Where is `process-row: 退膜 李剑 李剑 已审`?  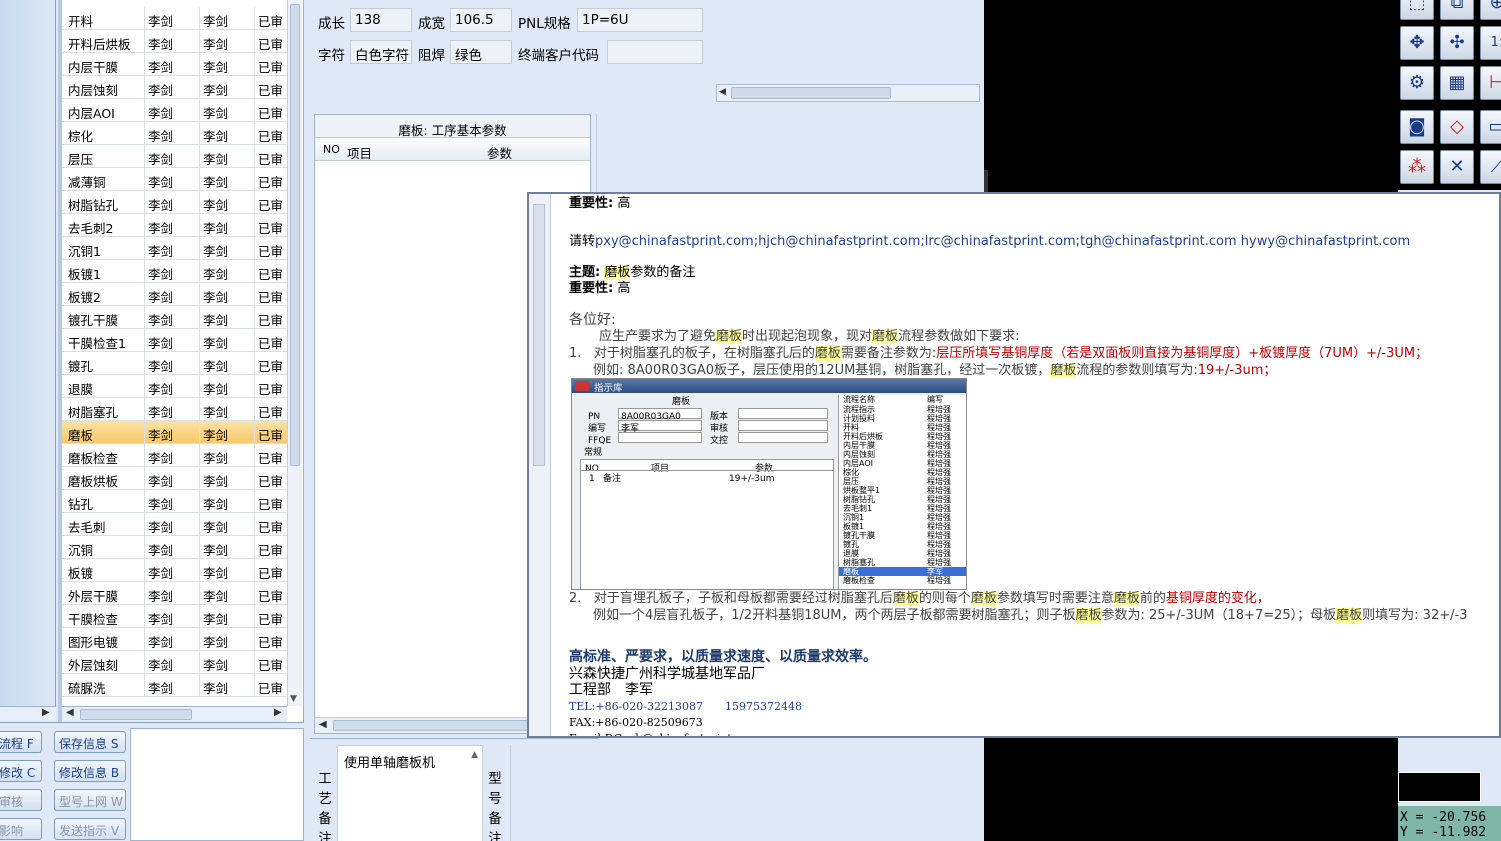
process-row: 退膜 李剑 李剑 已审 is located at coordinates (175, 386).